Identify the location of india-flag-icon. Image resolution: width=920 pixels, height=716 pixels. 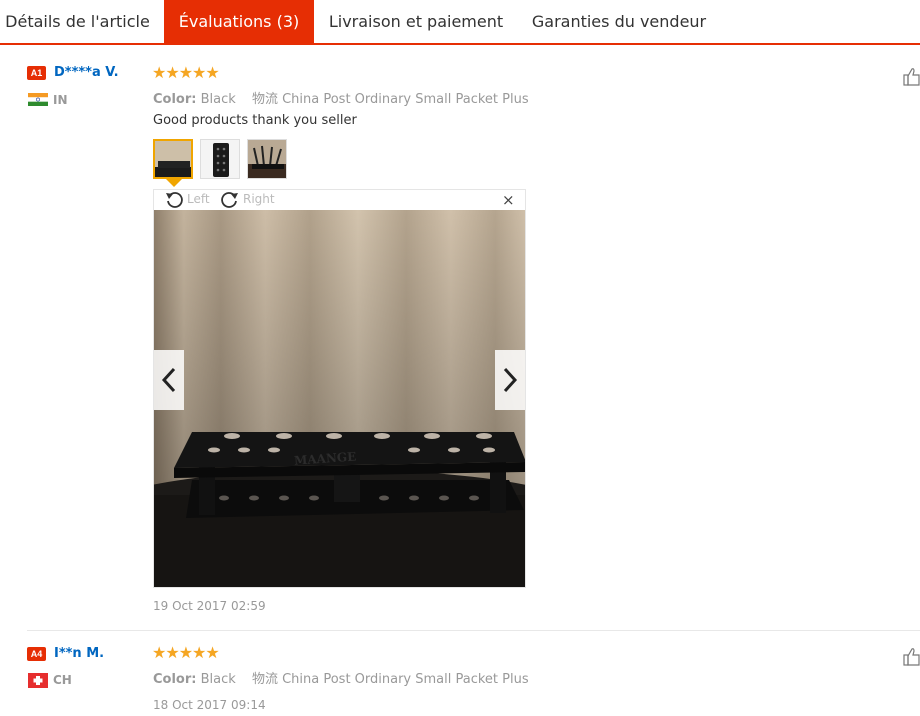
(38, 99).